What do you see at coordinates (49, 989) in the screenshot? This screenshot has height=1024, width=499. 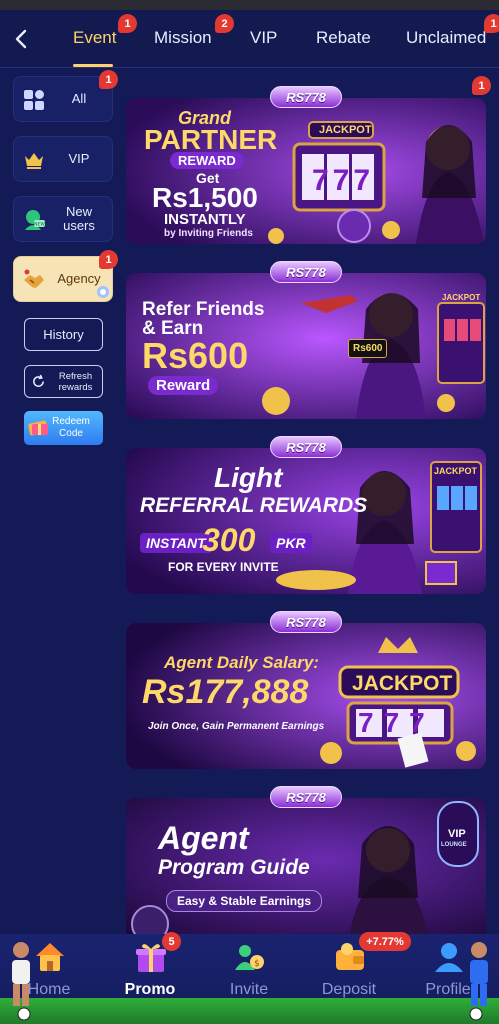 I see `nav-label: Home` at bounding box center [49, 989].